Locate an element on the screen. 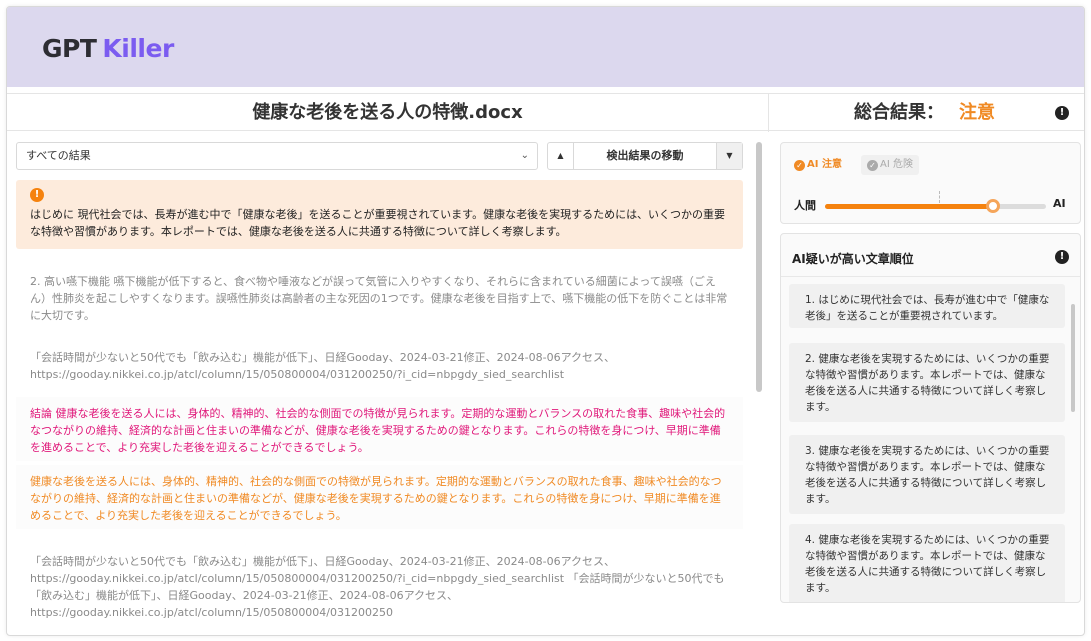  ai-ranking-title: AI疑いが高い文章順位 is located at coordinates (853, 259).